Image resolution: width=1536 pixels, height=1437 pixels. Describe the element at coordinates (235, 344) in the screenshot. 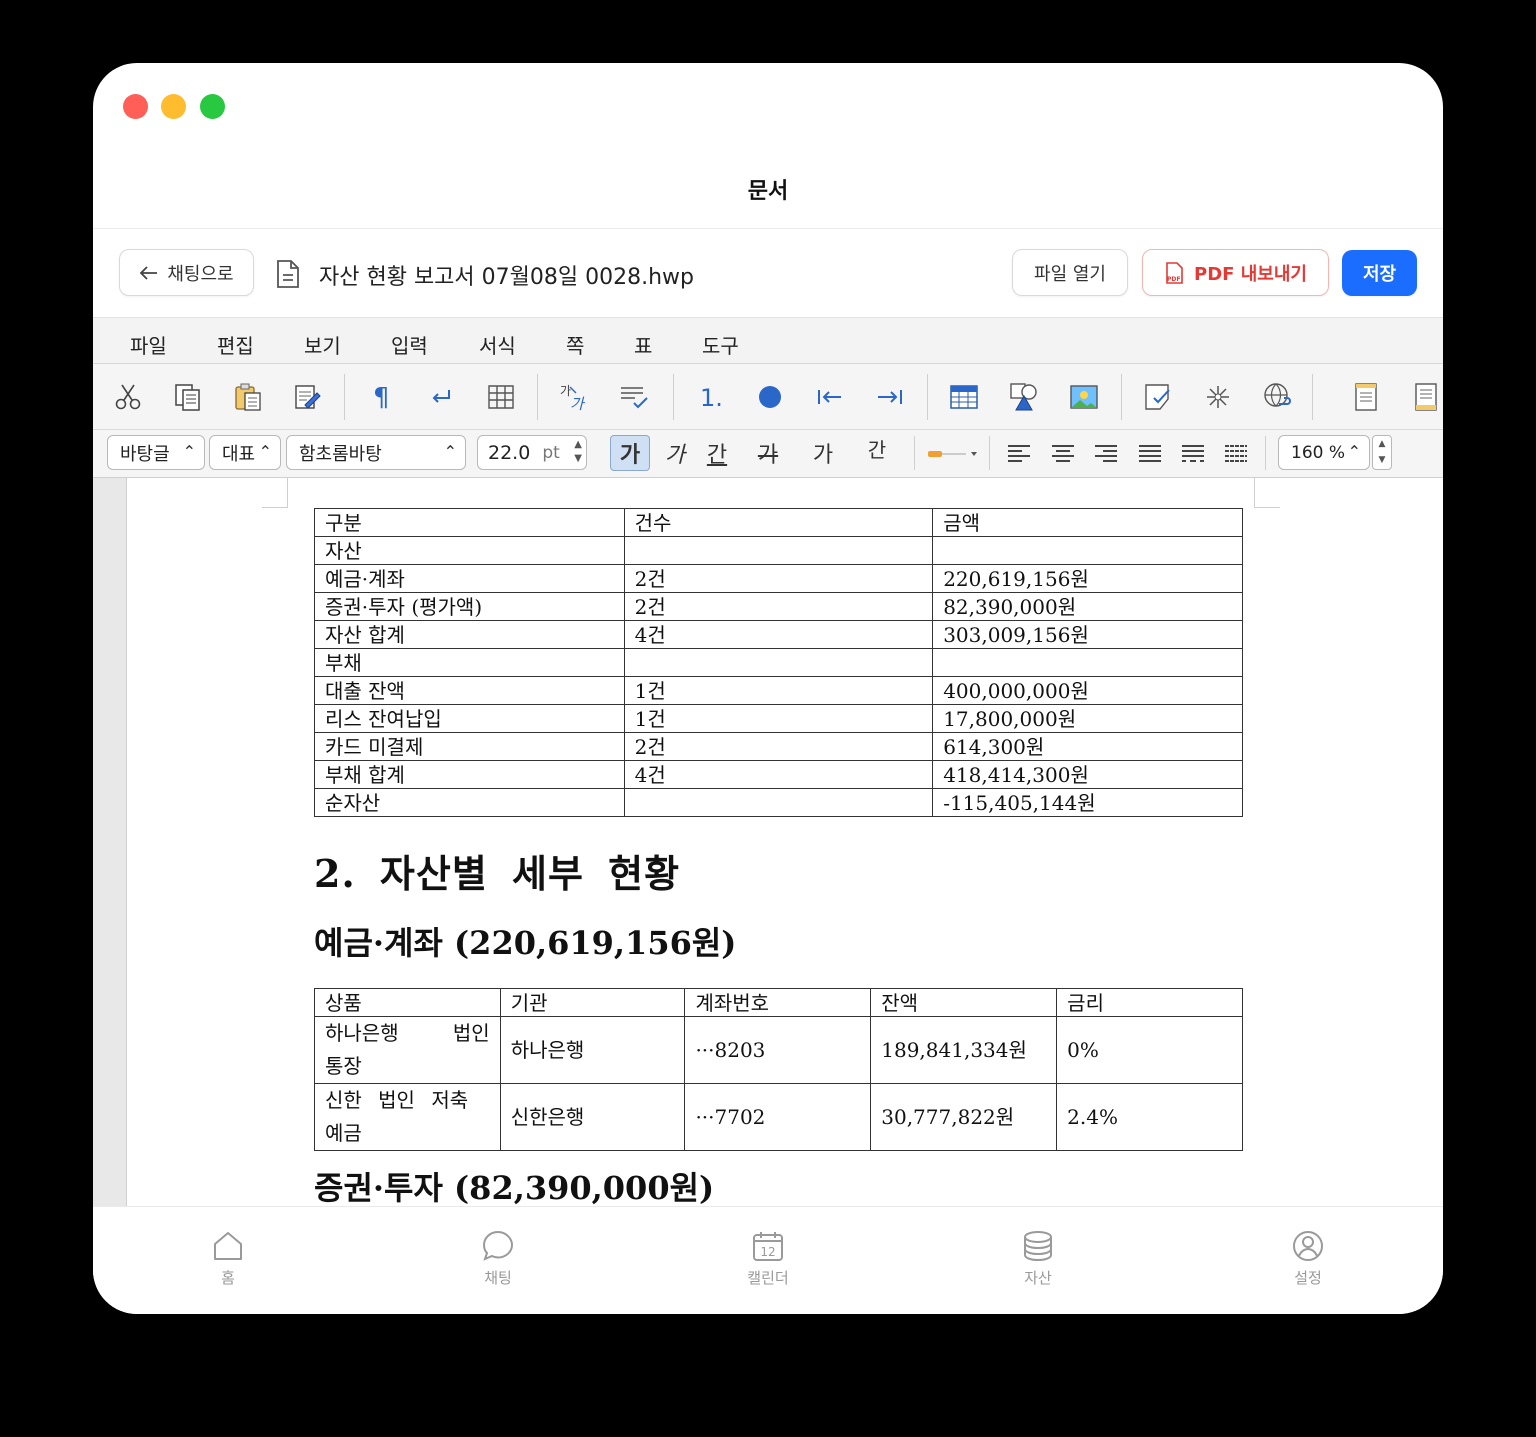

I see `menu-edit: 편집` at that location.